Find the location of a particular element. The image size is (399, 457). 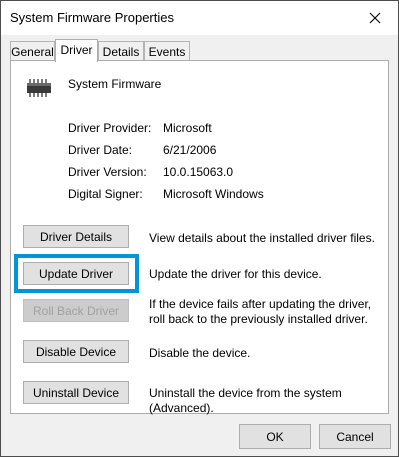

tab-driver: Driver is located at coordinates (76, 50).